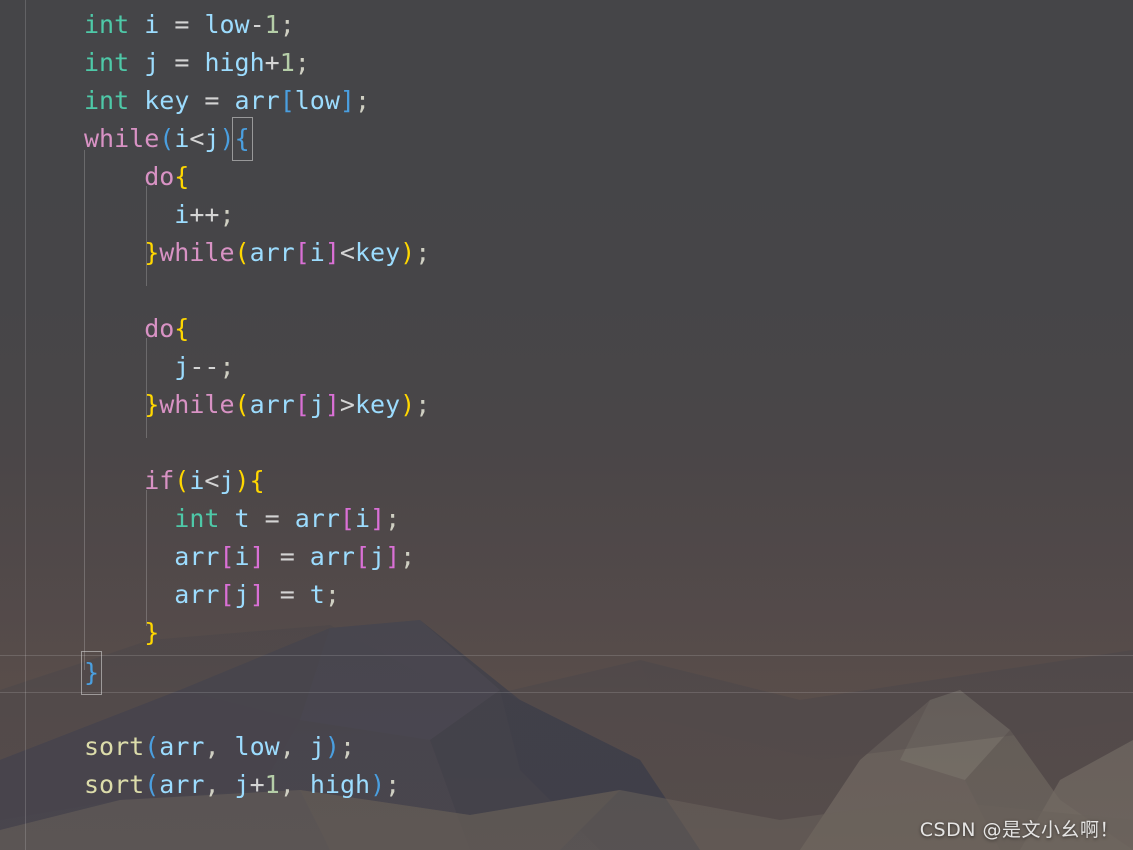 This screenshot has height=850, width=1133. I want to click on csdn-watermark: CSDN @是文小幺啊！, so click(1019, 830).